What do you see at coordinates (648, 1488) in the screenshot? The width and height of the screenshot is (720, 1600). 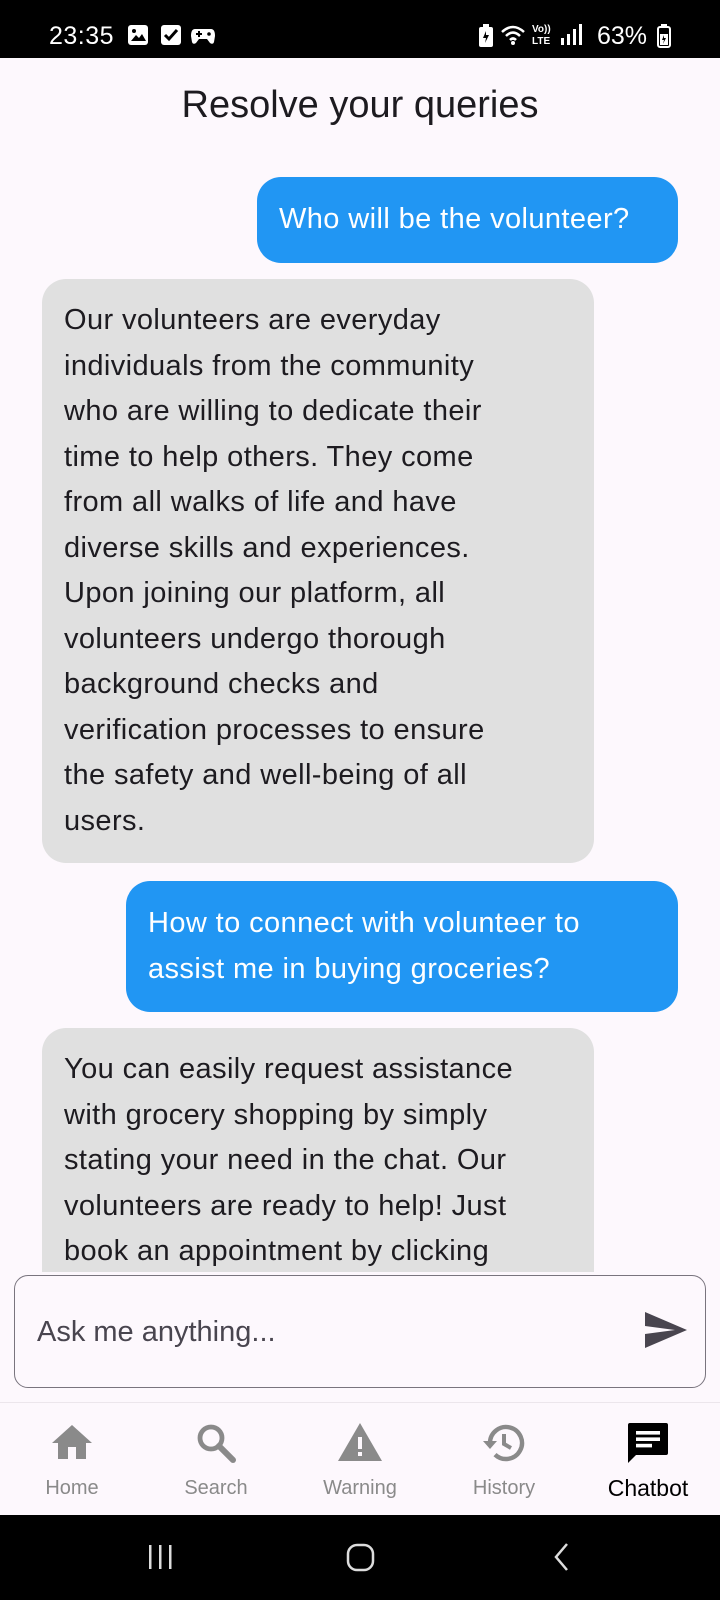 I see `nav-label: Chatbot` at bounding box center [648, 1488].